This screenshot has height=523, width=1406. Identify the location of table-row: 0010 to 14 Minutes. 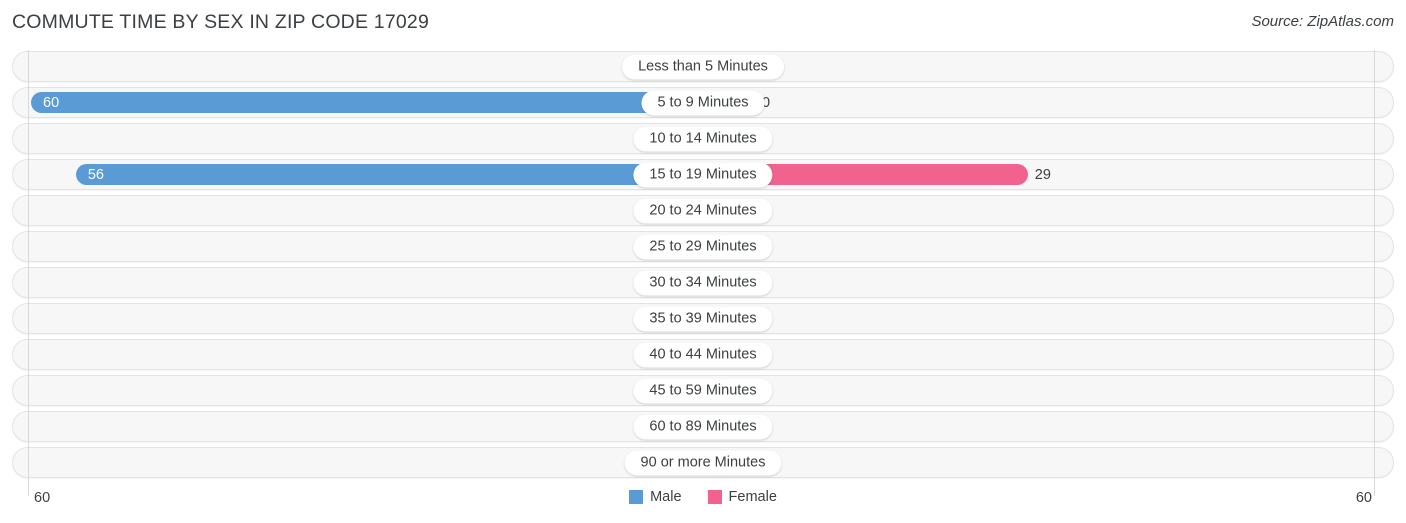
(703, 138).